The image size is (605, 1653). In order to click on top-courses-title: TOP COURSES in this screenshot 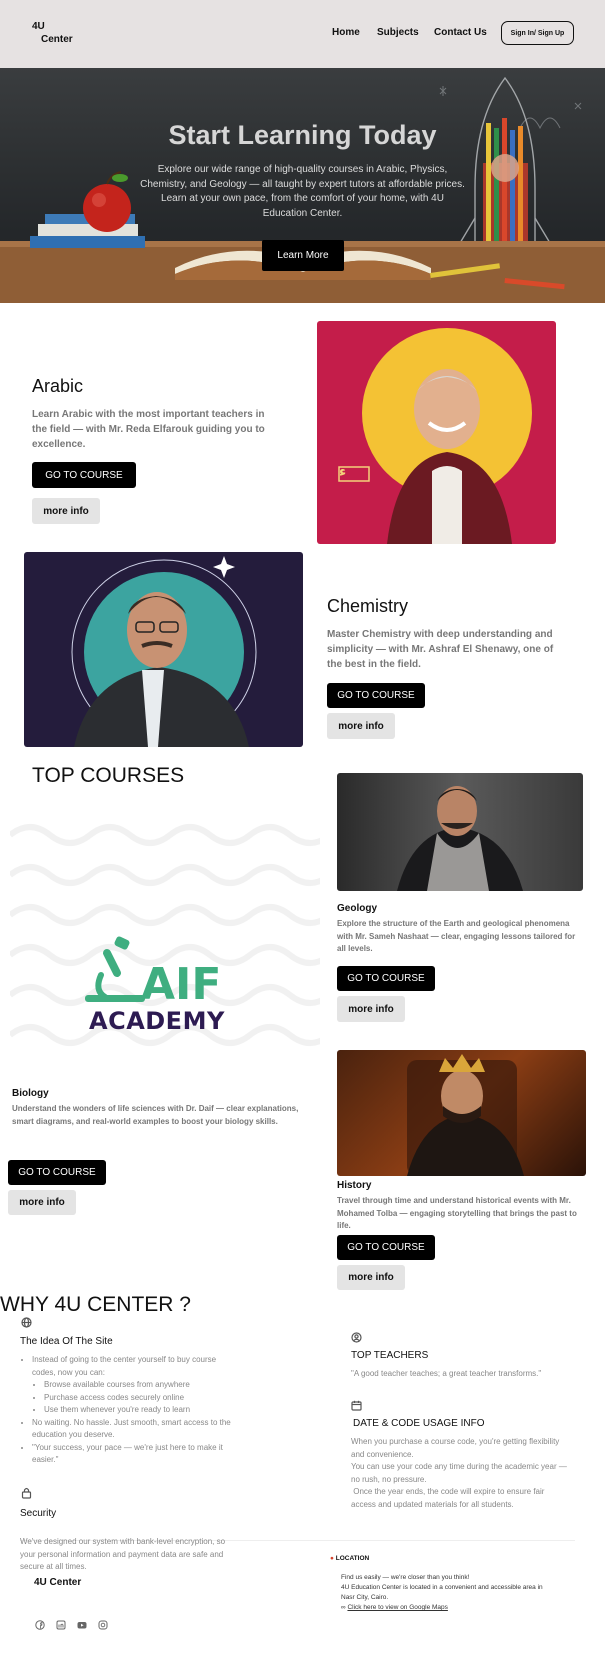, I will do `click(108, 775)`.